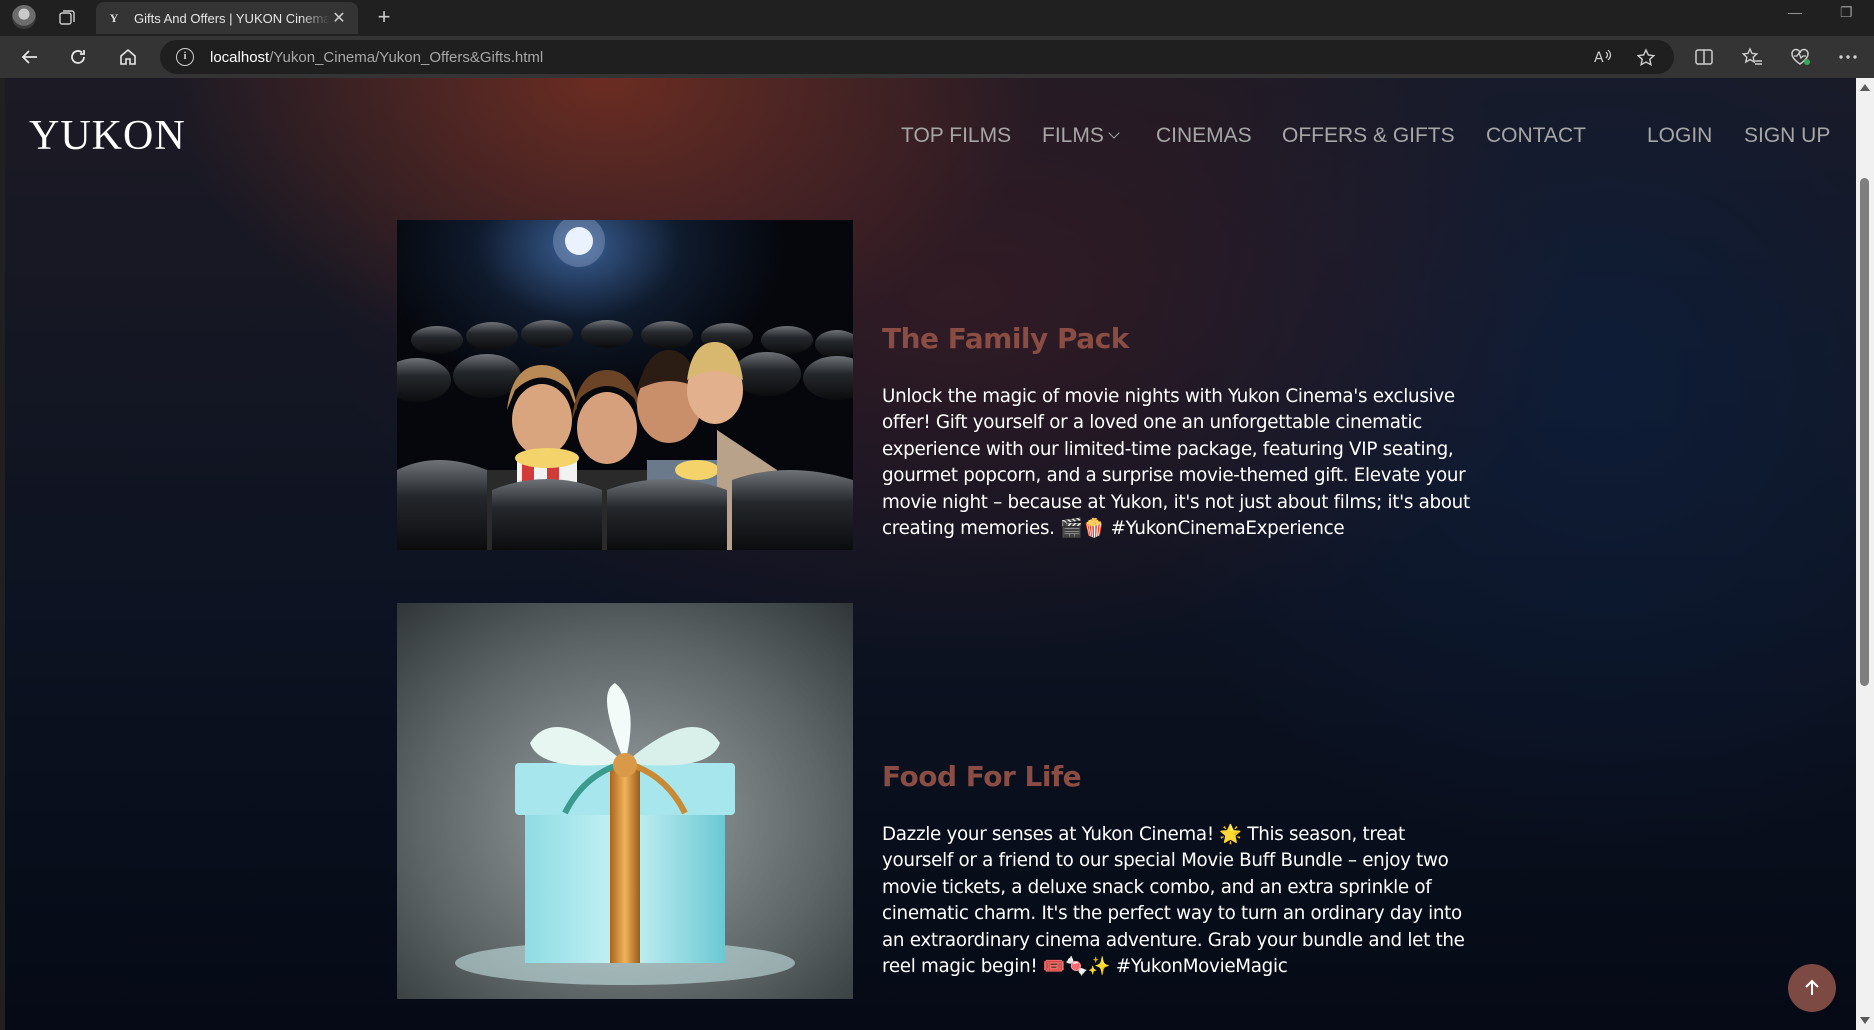  Describe the element at coordinates (1864, 432) in the screenshot. I see `scroll-thumb` at that location.